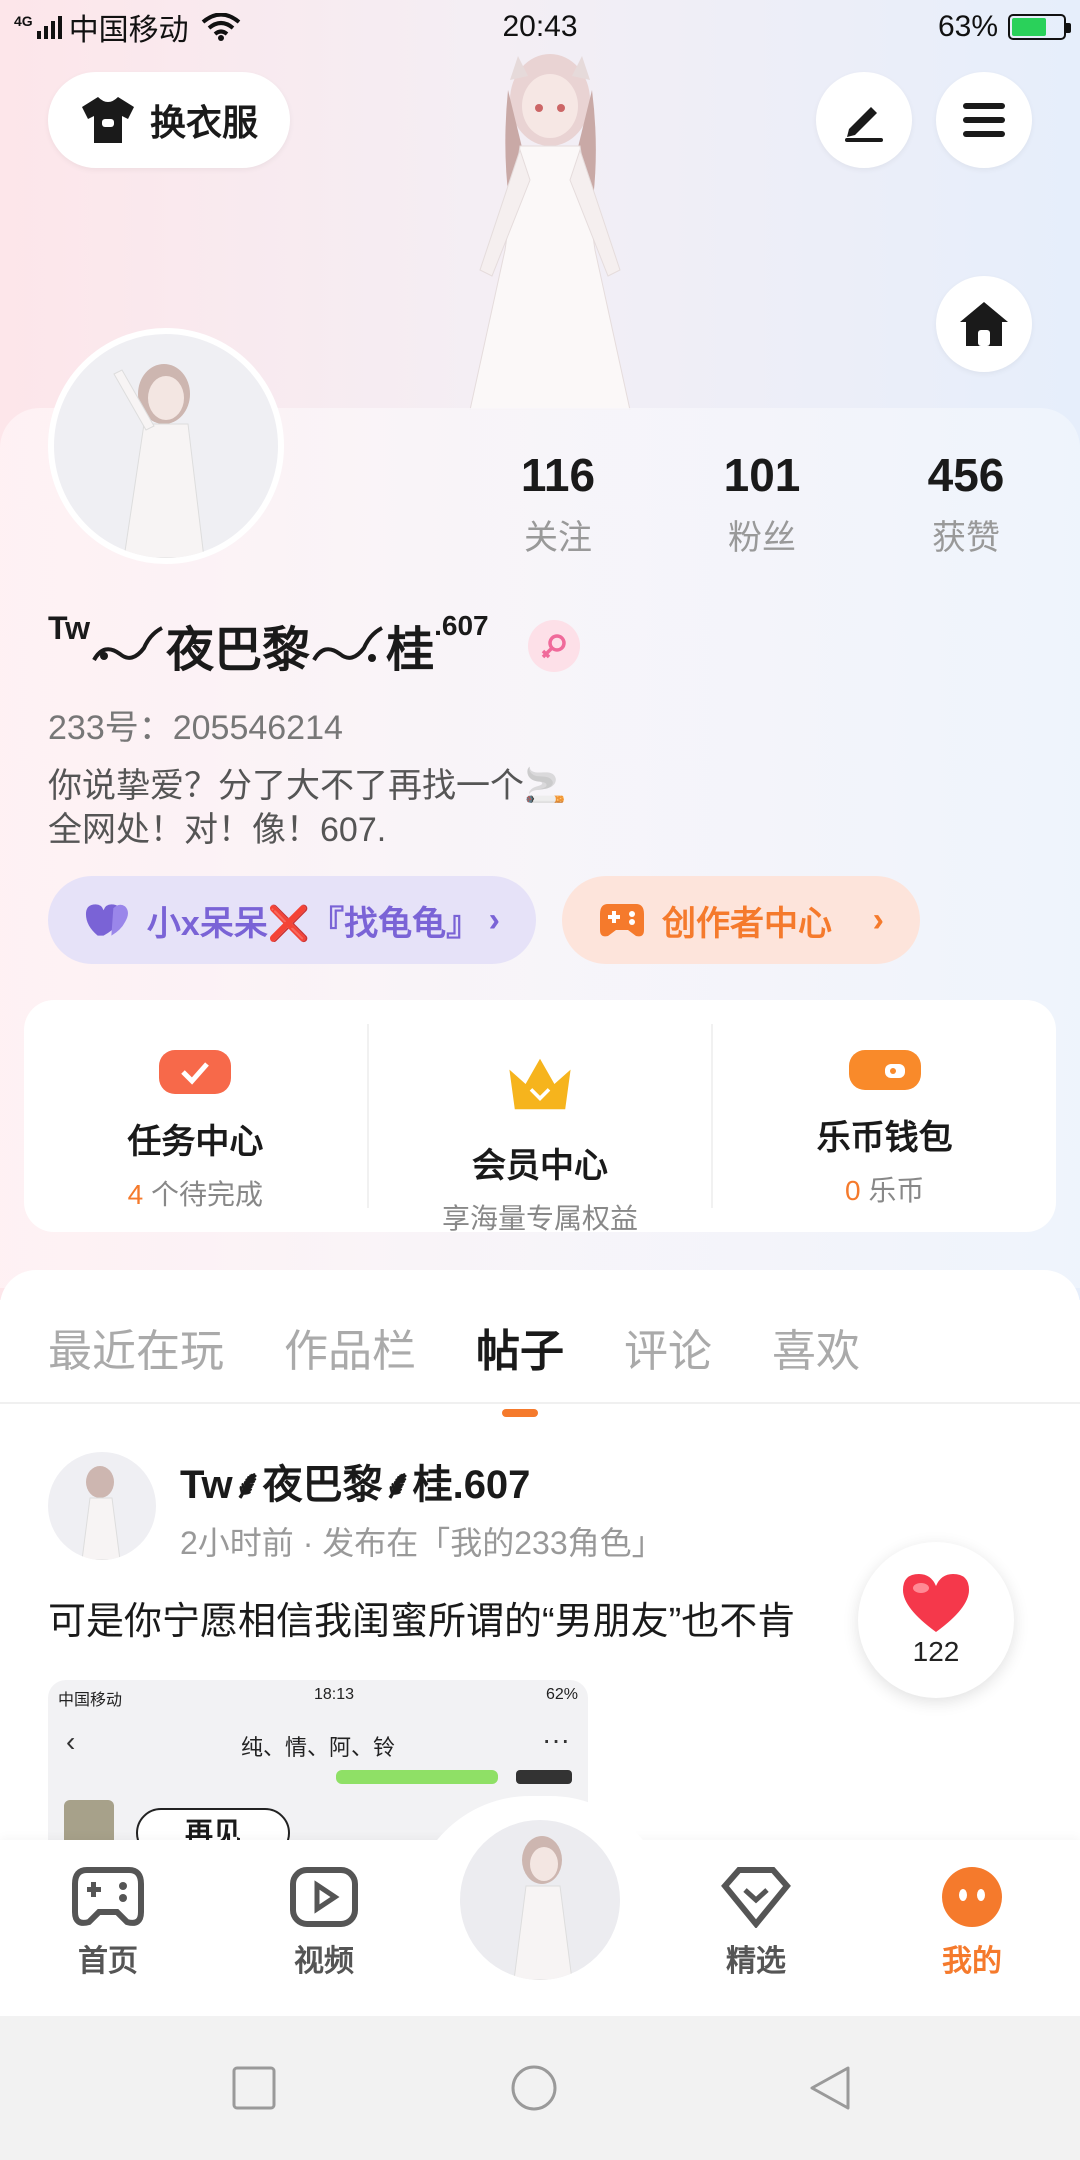  I want to click on battery-percent: 63%, so click(967, 26).